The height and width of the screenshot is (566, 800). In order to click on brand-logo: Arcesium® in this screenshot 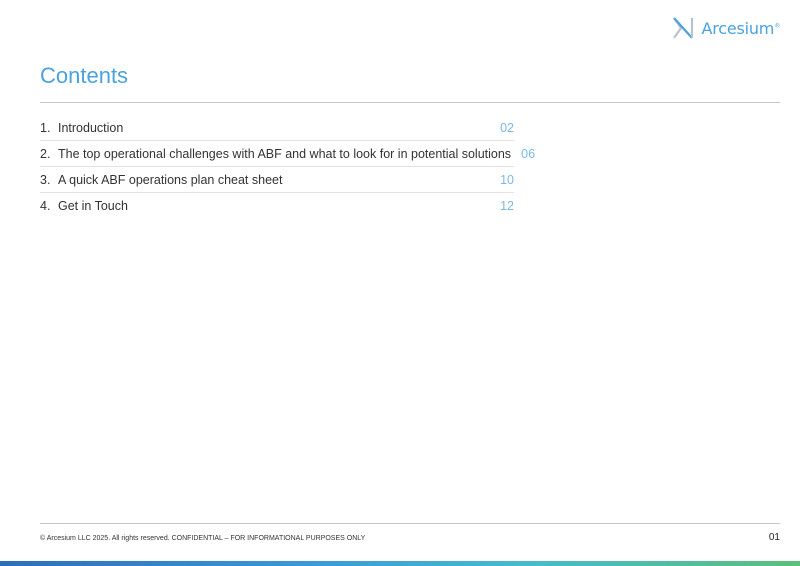, I will do `click(725, 28)`.